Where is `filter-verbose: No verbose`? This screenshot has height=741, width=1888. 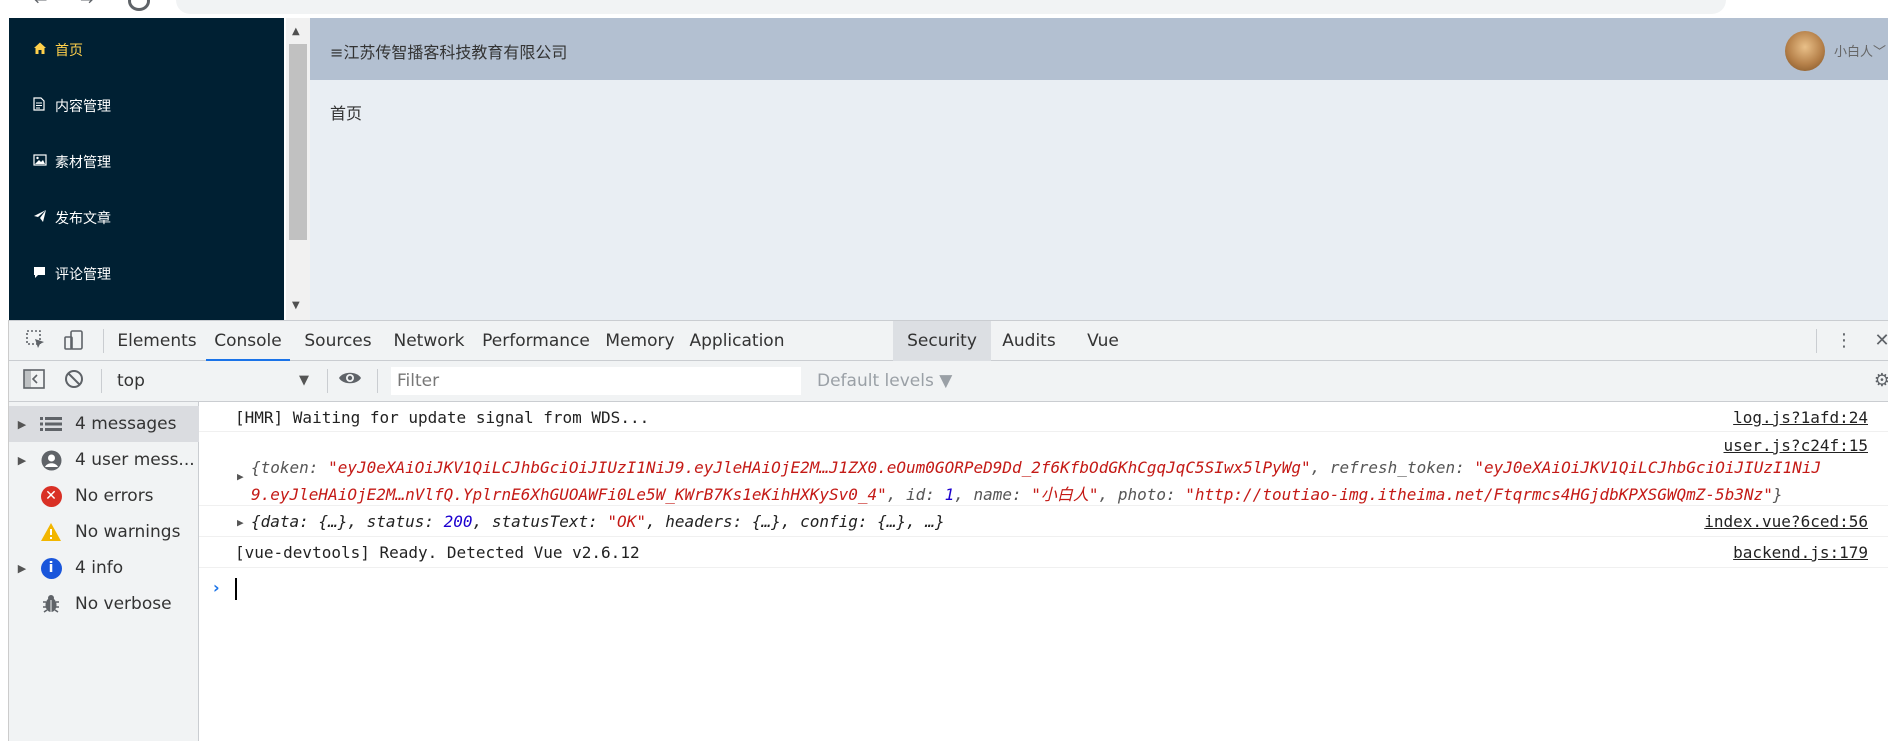
filter-verbose: No verbose is located at coordinates (104, 604).